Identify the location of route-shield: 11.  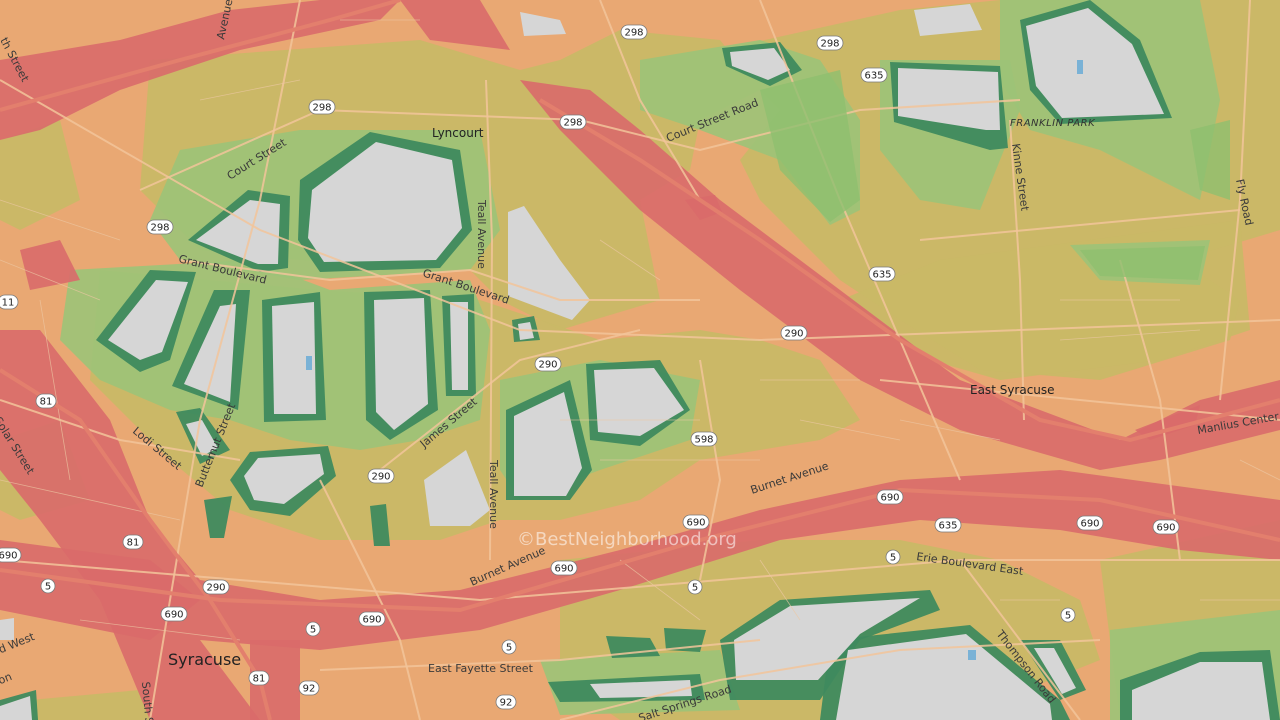
(9, 302).